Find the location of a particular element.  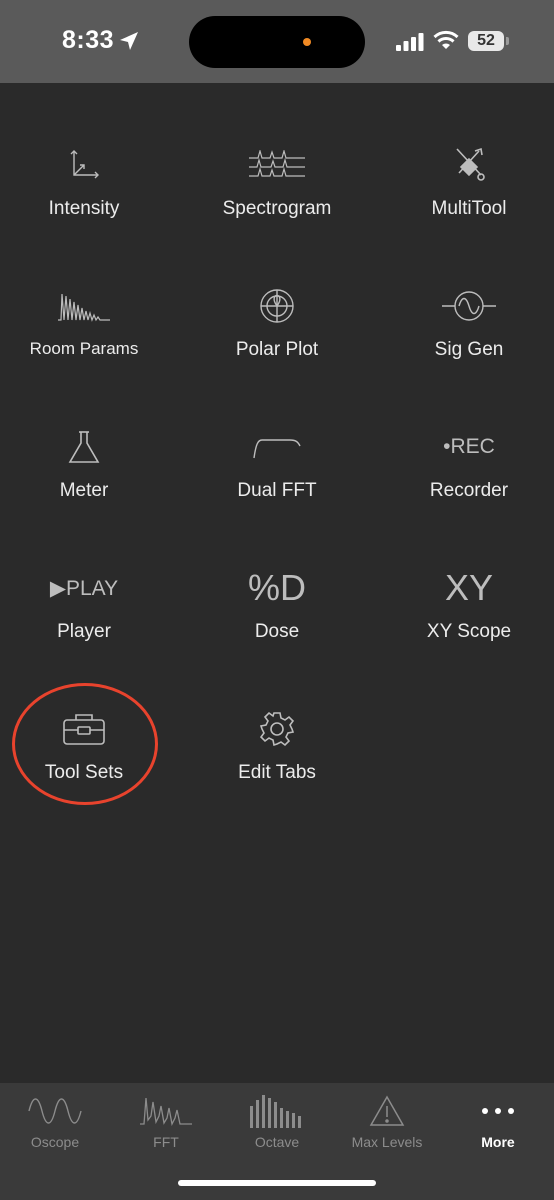

warning-icon is located at coordinates (387, 1111).